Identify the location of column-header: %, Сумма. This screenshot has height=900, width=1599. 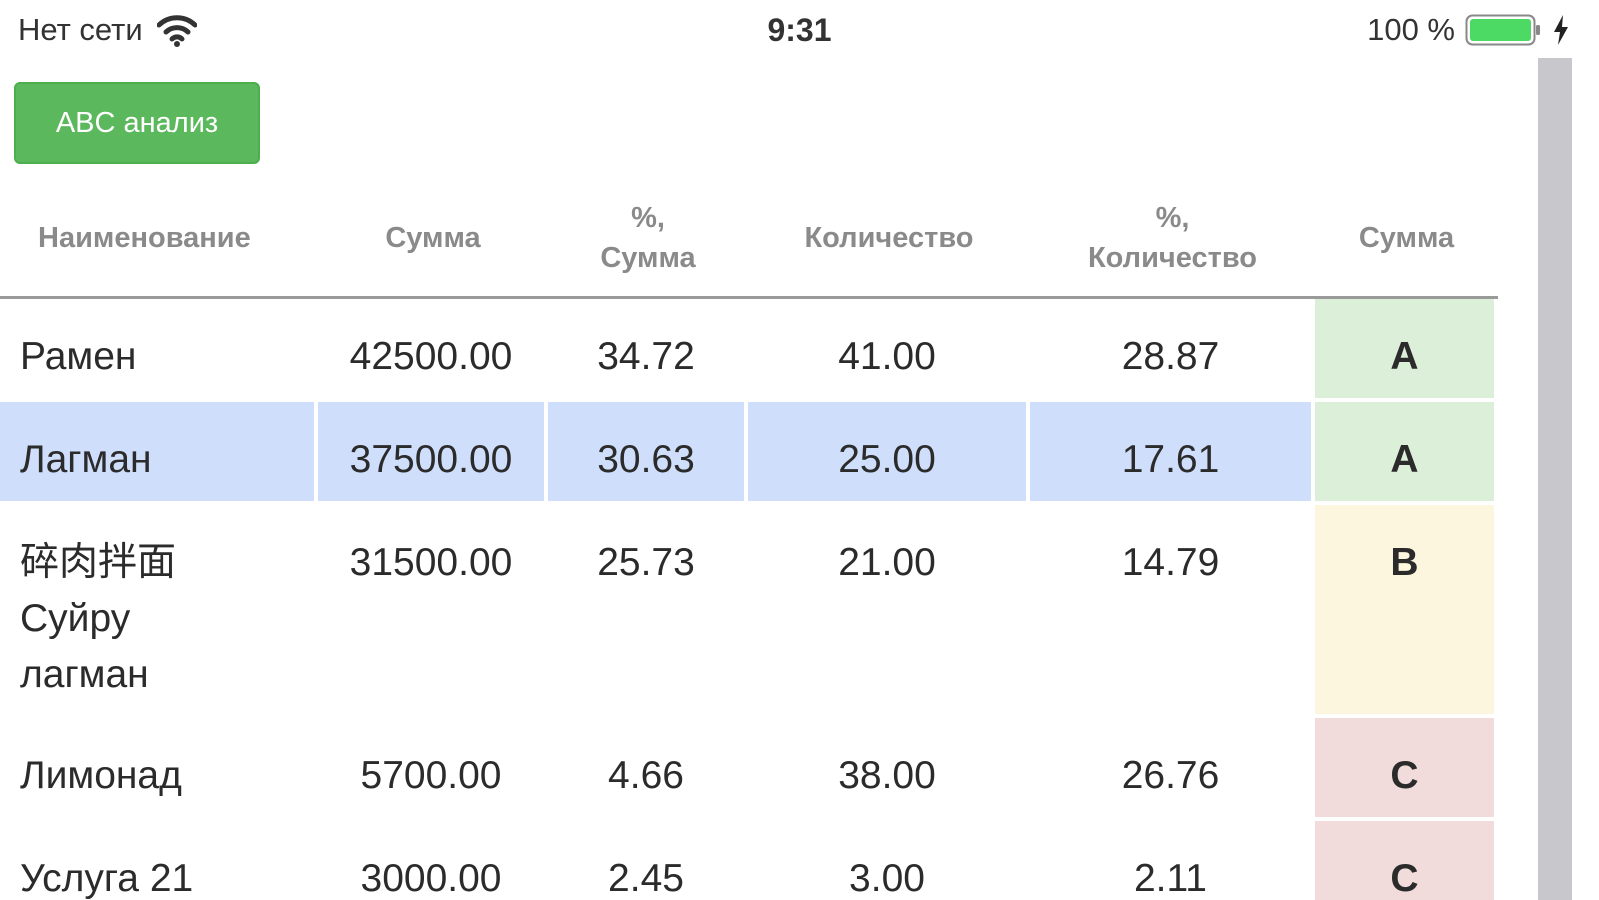
(648, 239).